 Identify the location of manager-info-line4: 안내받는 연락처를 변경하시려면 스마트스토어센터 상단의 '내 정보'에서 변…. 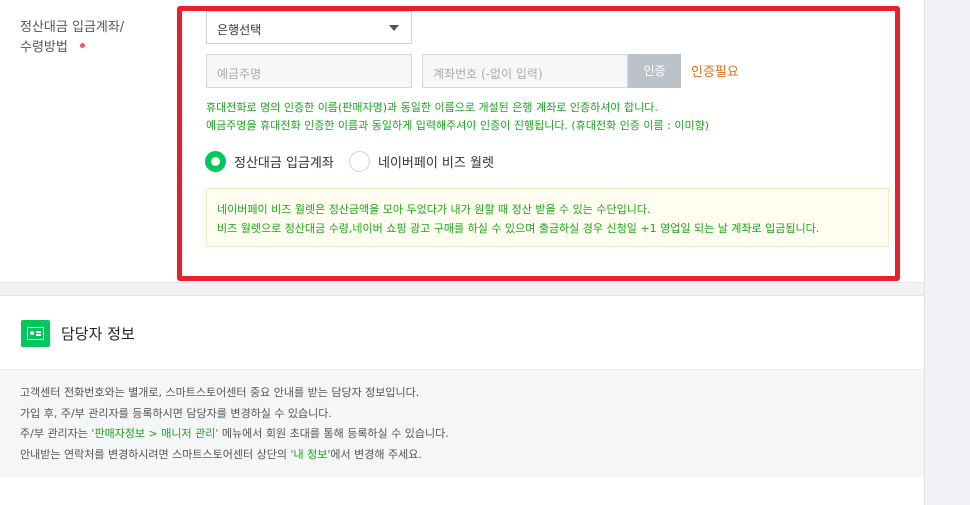
(221, 454).